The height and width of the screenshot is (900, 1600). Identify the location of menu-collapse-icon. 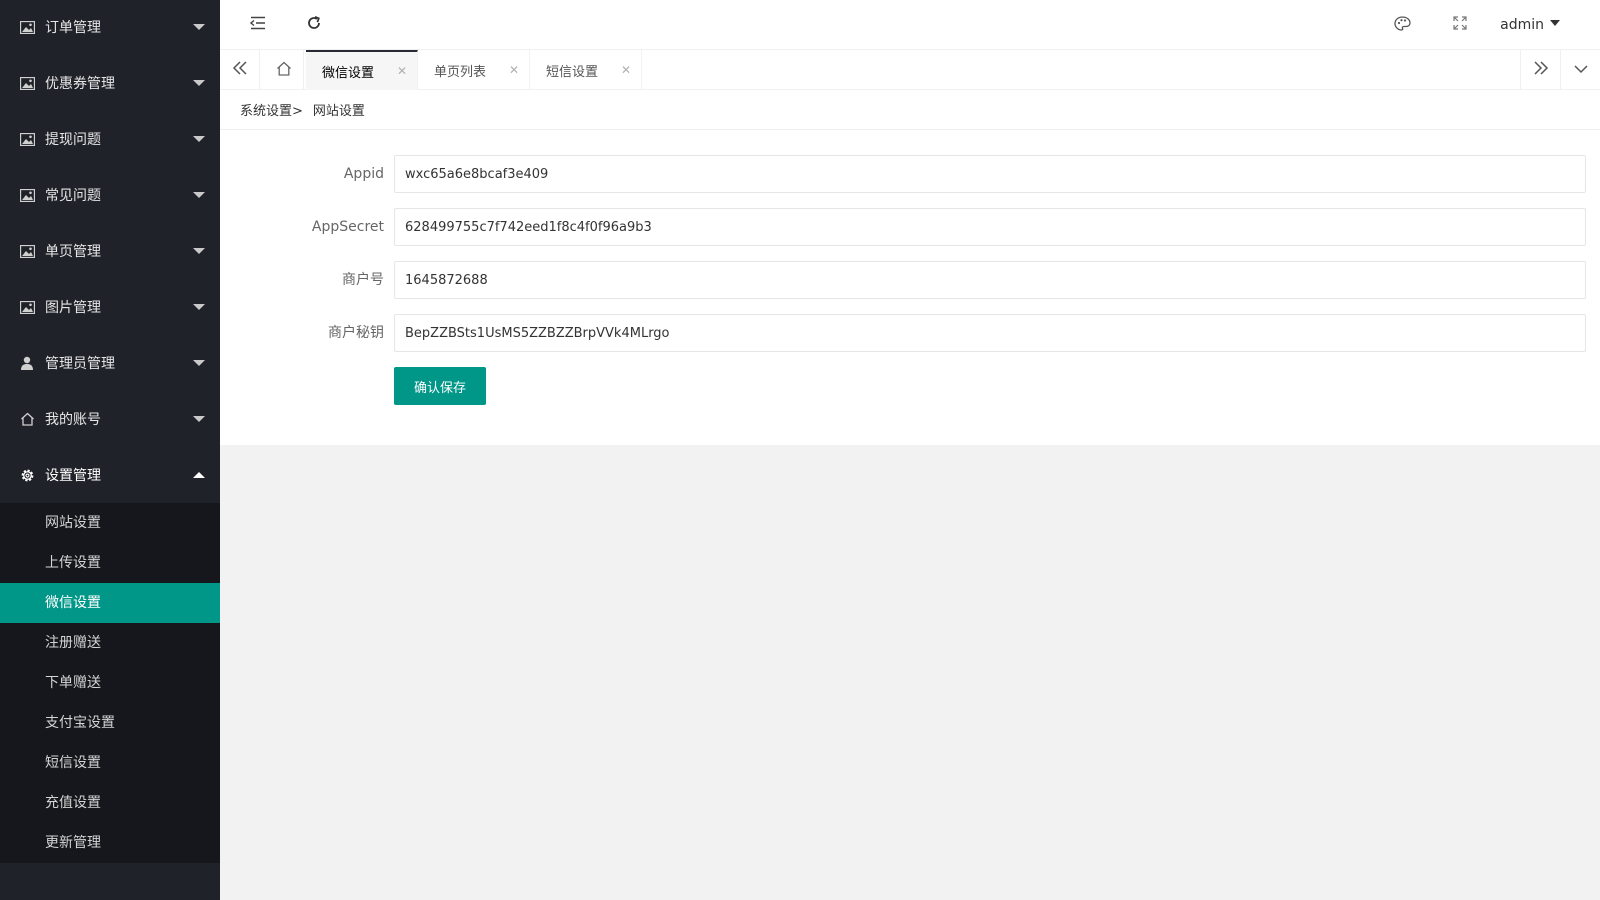
(257, 25).